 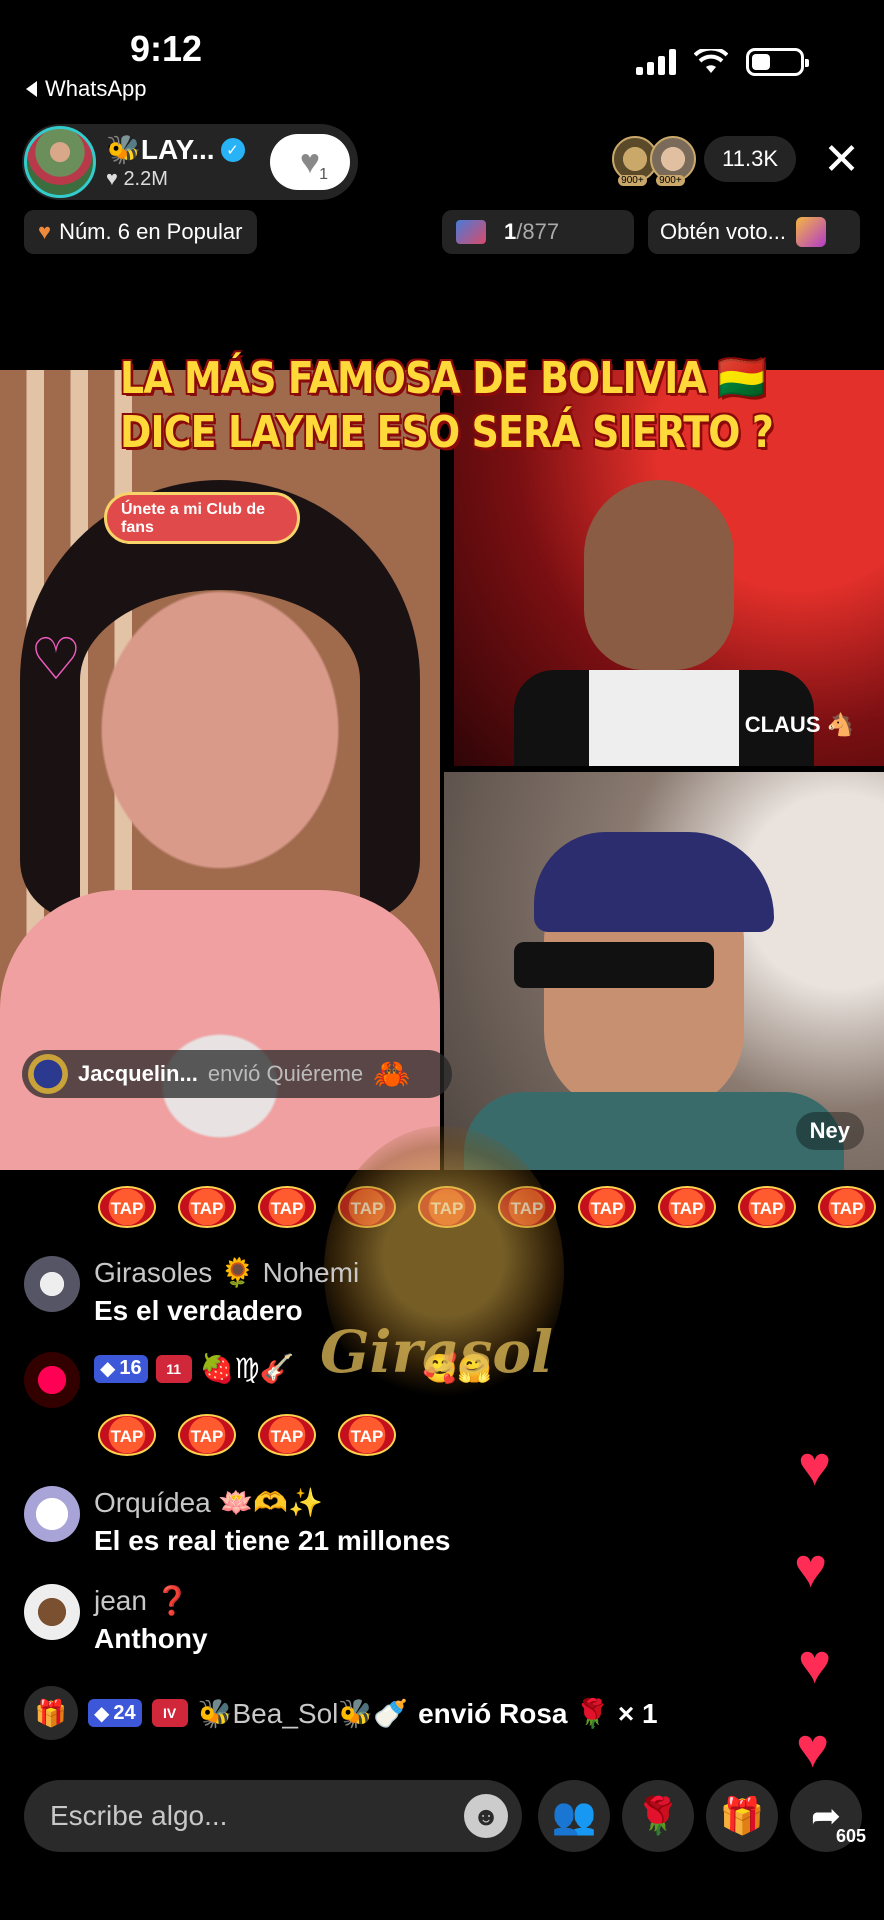 What do you see at coordinates (169, 1713) in the screenshot?
I see `fan-badge: IV` at bounding box center [169, 1713].